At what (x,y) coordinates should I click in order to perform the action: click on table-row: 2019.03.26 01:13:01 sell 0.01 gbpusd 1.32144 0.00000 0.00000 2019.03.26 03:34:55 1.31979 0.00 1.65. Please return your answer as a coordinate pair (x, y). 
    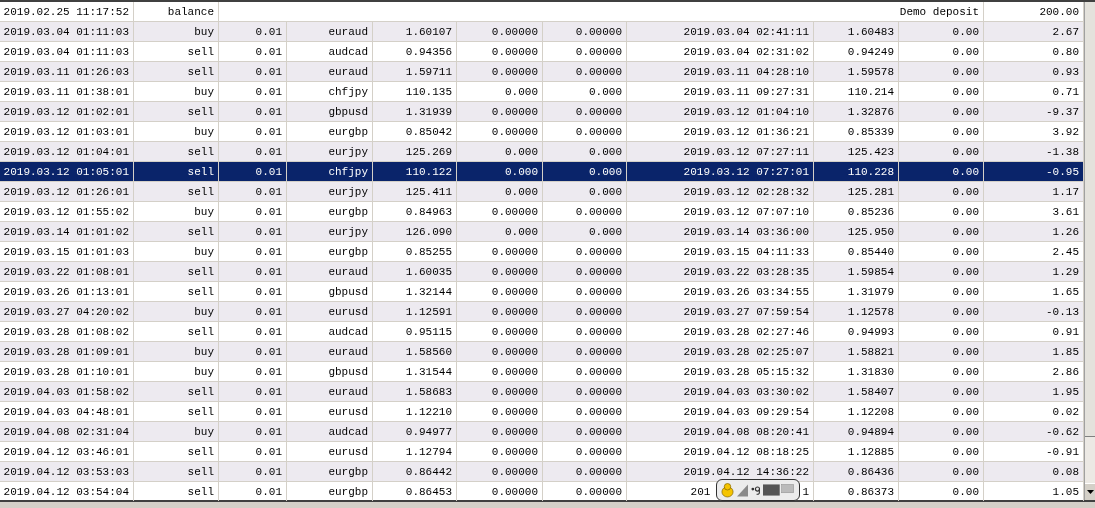
    Looking at the image, I should click on (542, 292).